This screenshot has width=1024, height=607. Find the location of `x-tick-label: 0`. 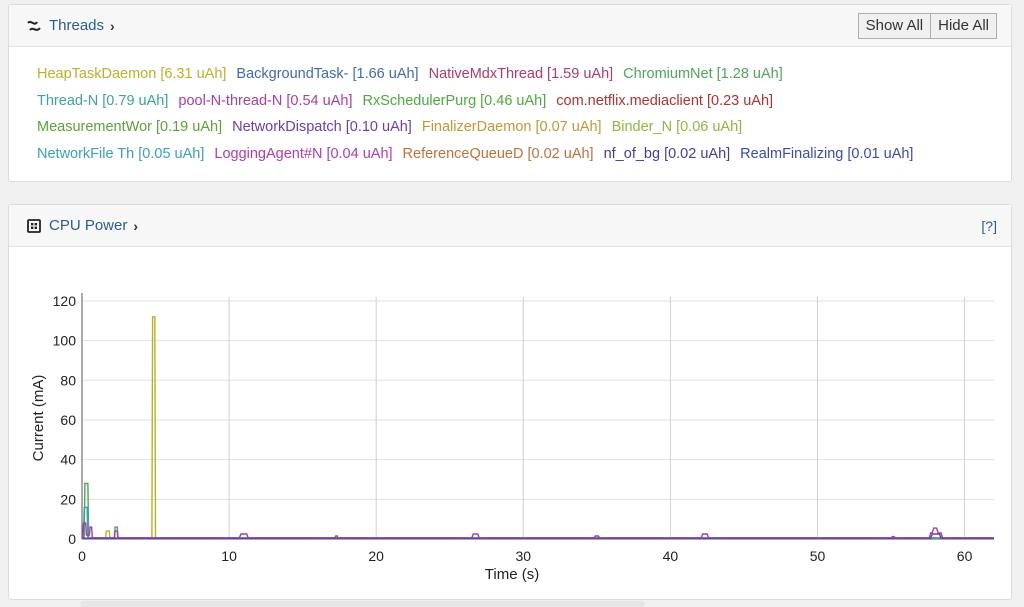

x-tick-label: 0 is located at coordinates (82, 556).